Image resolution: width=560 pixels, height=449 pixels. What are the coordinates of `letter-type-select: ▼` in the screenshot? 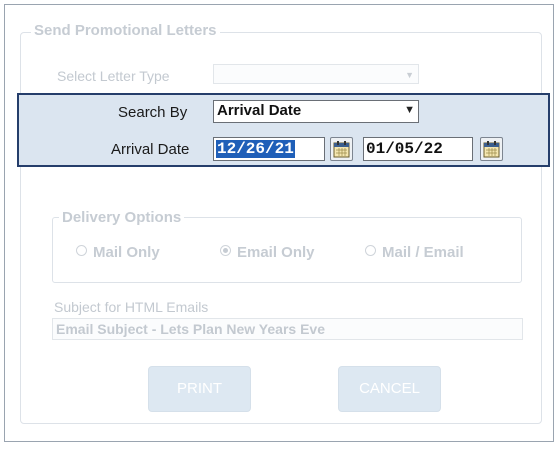 It's located at (316, 74).